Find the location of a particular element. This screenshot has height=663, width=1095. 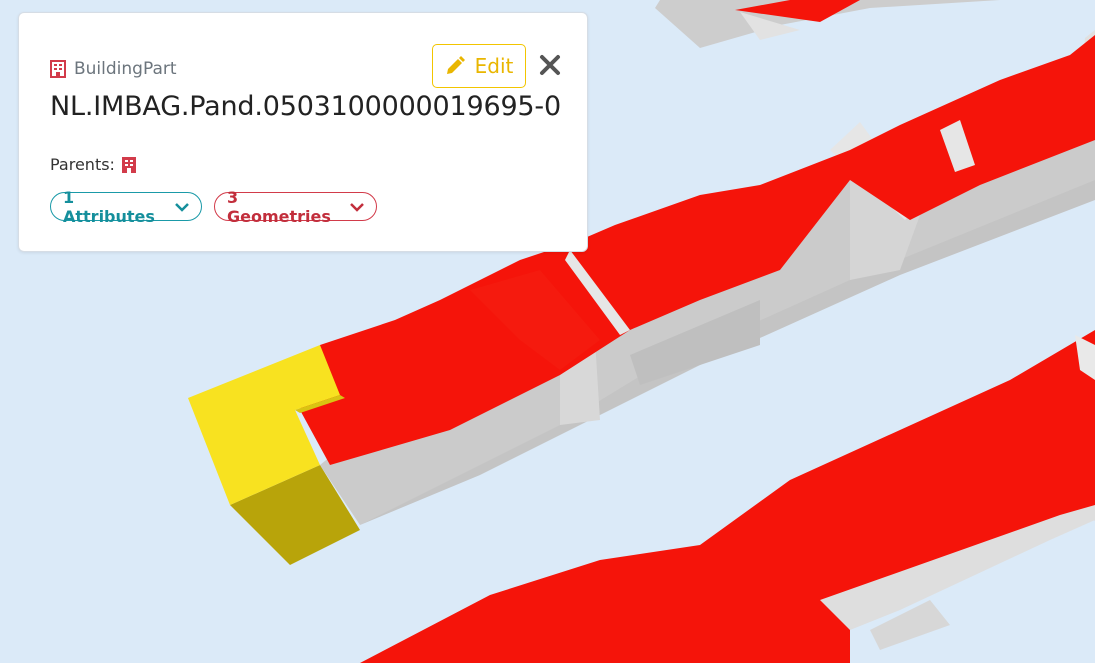

parent-building-icon is located at coordinates (129, 165).